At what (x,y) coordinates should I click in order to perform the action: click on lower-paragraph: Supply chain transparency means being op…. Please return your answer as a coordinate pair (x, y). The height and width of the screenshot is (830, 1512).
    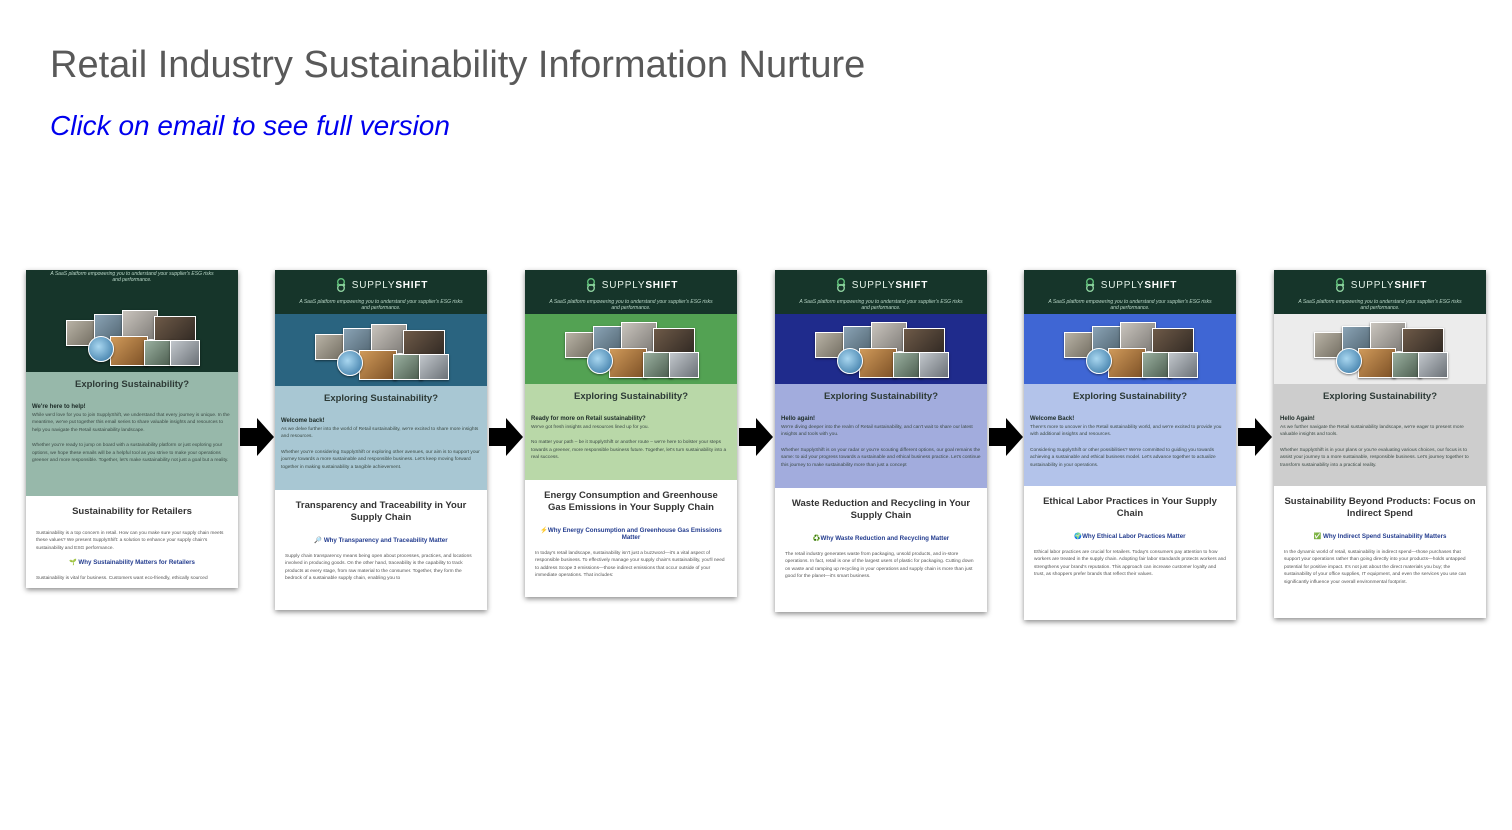
    Looking at the image, I should click on (378, 568).